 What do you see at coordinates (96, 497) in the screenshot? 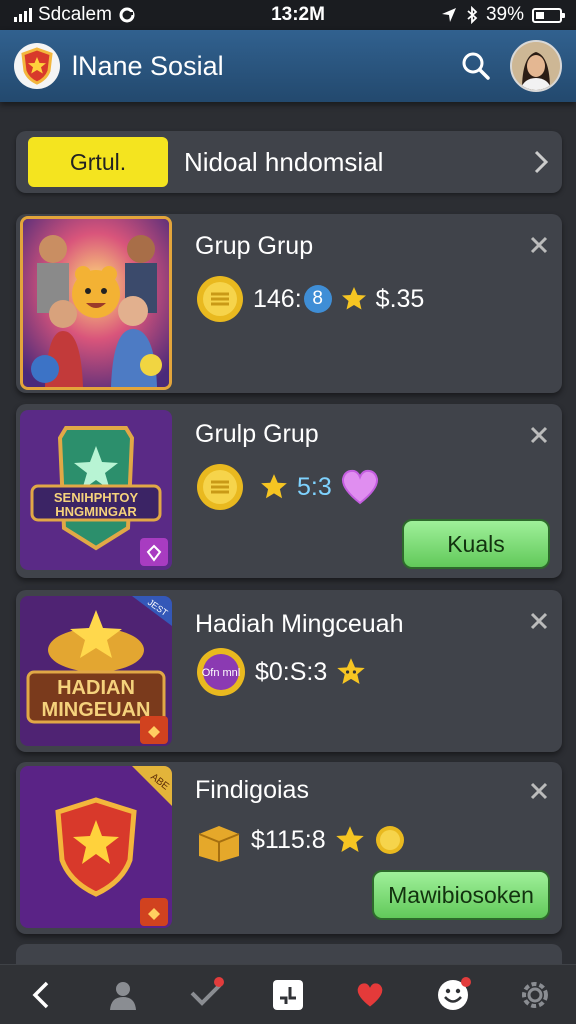
I see `art-title-line-1: SENIHPHTOY` at bounding box center [96, 497].